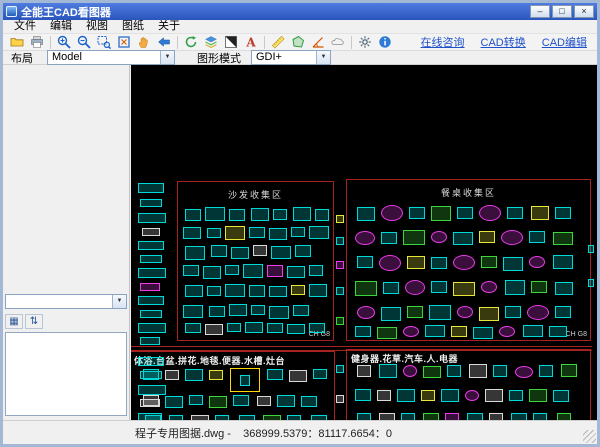 This screenshot has height=447, width=600. I want to click on zoom-in-icon, so click(64, 42).